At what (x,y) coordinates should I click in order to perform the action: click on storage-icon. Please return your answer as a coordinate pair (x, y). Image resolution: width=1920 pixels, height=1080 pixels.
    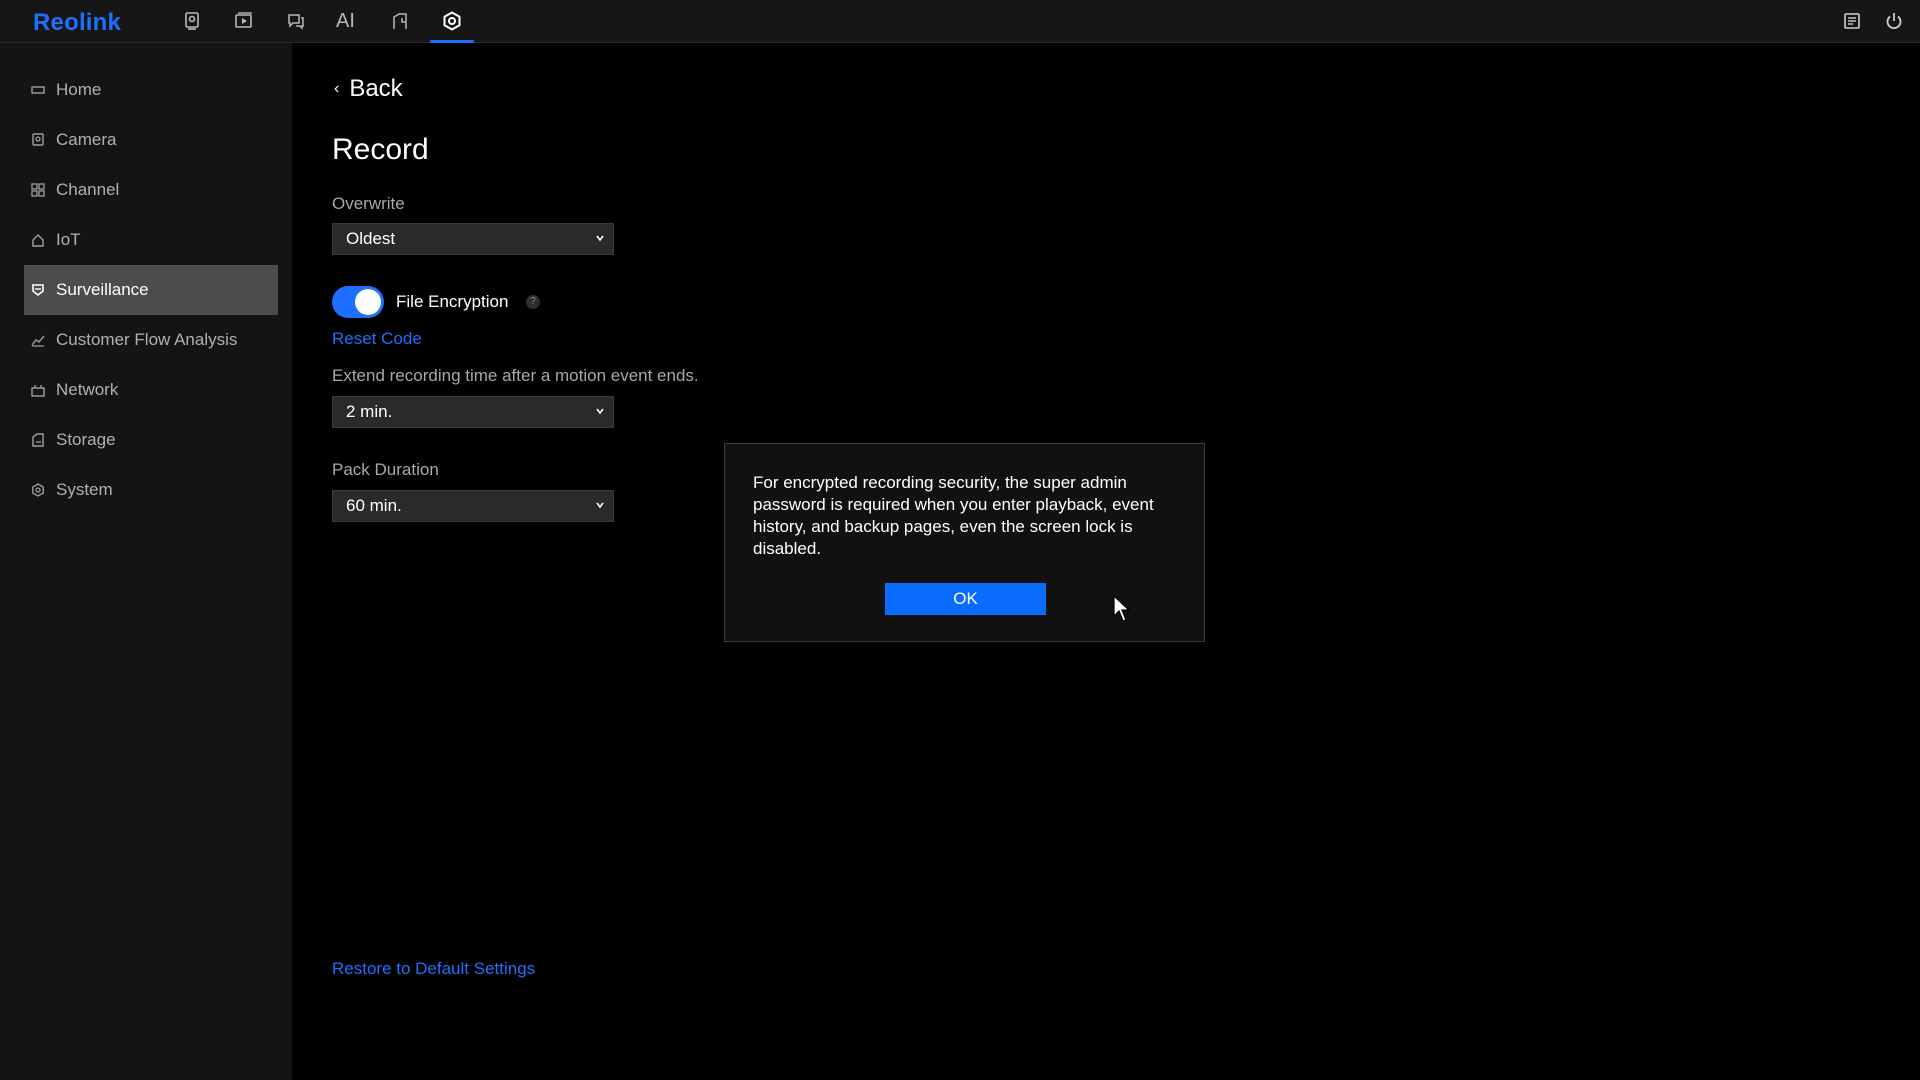
    Looking at the image, I should click on (38, 440).